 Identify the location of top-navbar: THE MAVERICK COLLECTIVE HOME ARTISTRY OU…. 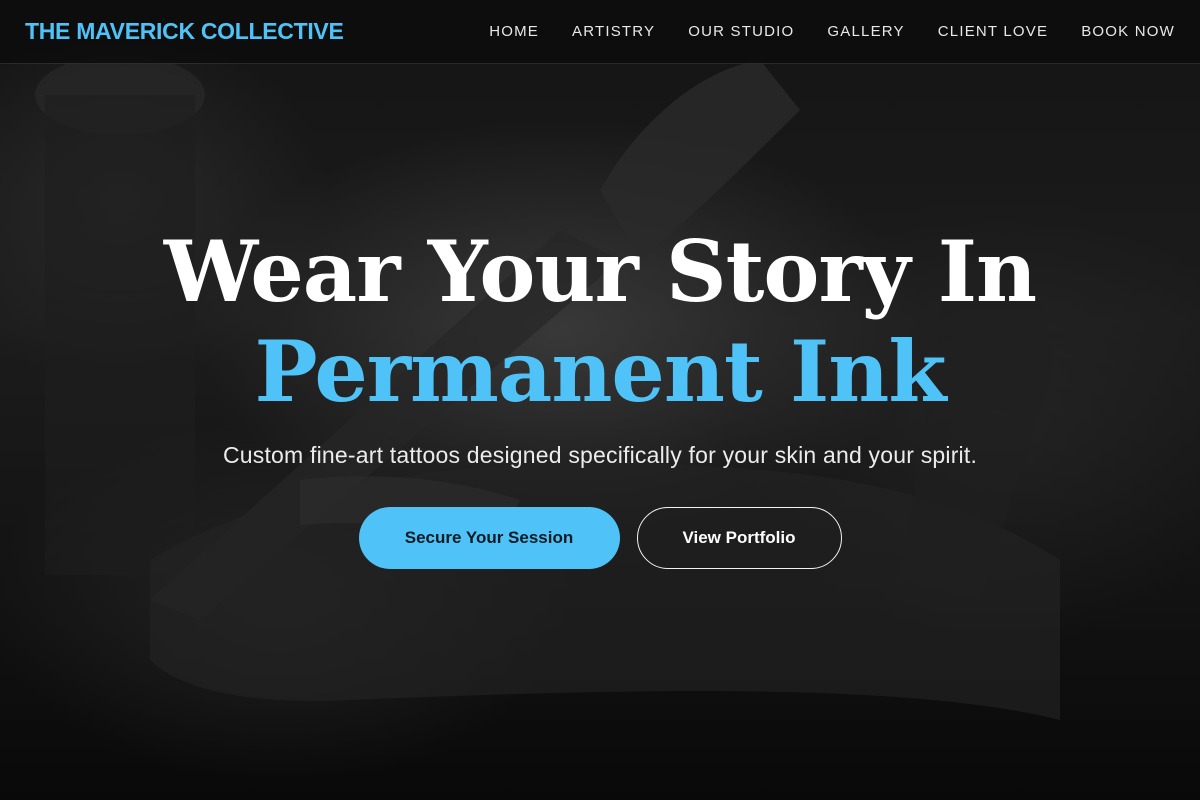
(600, 32).